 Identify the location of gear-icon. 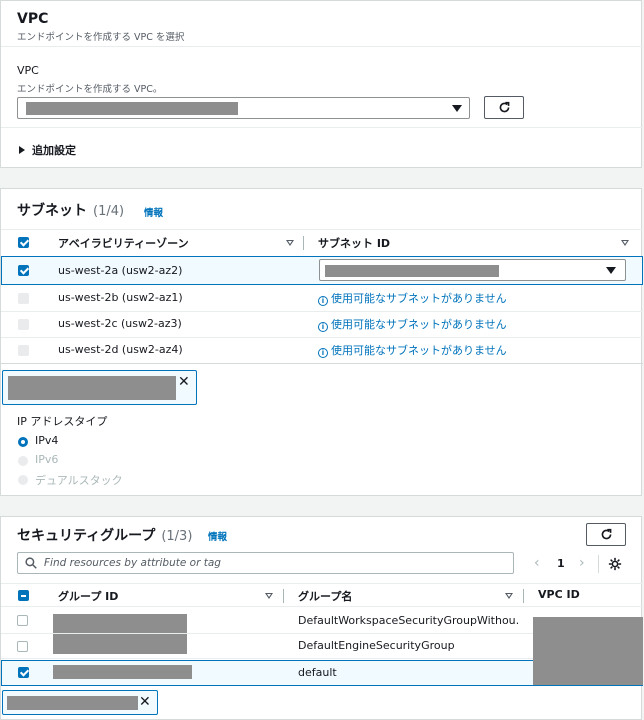
(615, 564).